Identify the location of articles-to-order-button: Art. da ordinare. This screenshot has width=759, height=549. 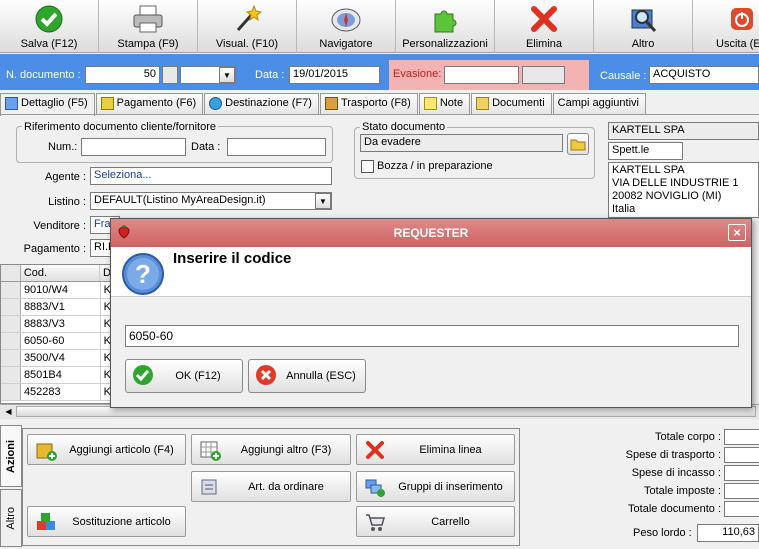
(271, 486).